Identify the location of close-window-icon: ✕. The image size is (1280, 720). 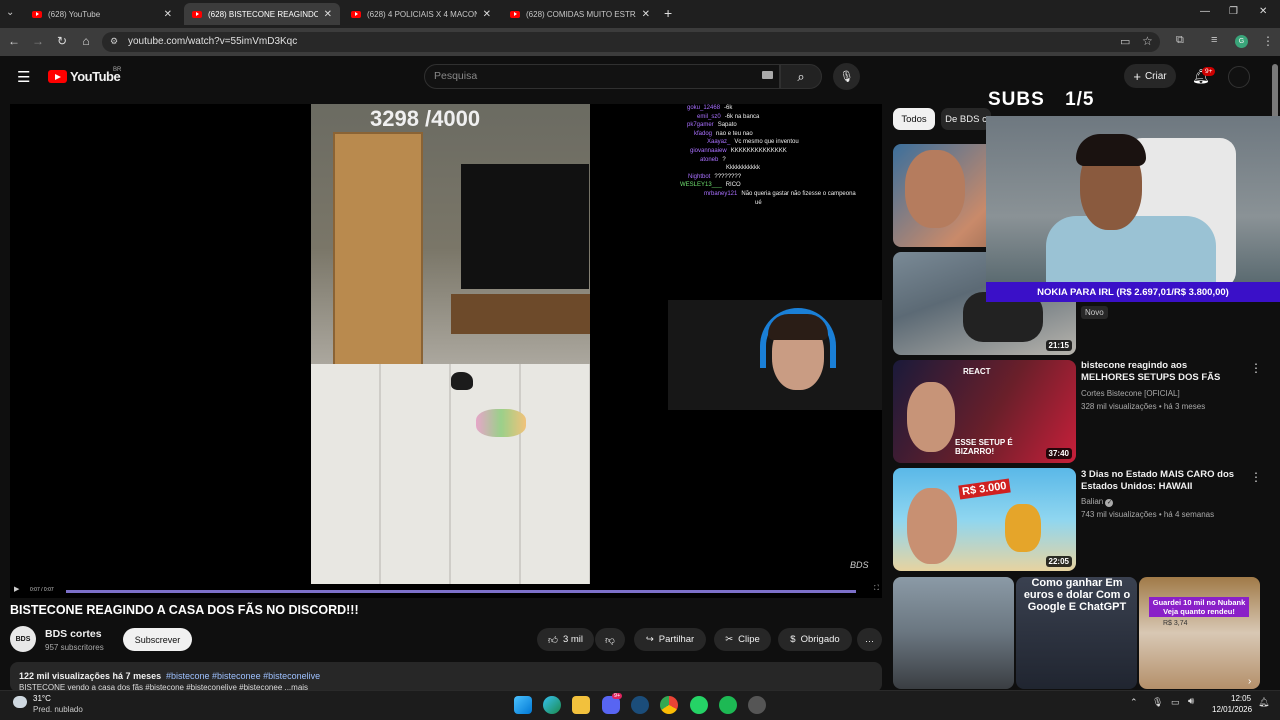
(1263, 11).